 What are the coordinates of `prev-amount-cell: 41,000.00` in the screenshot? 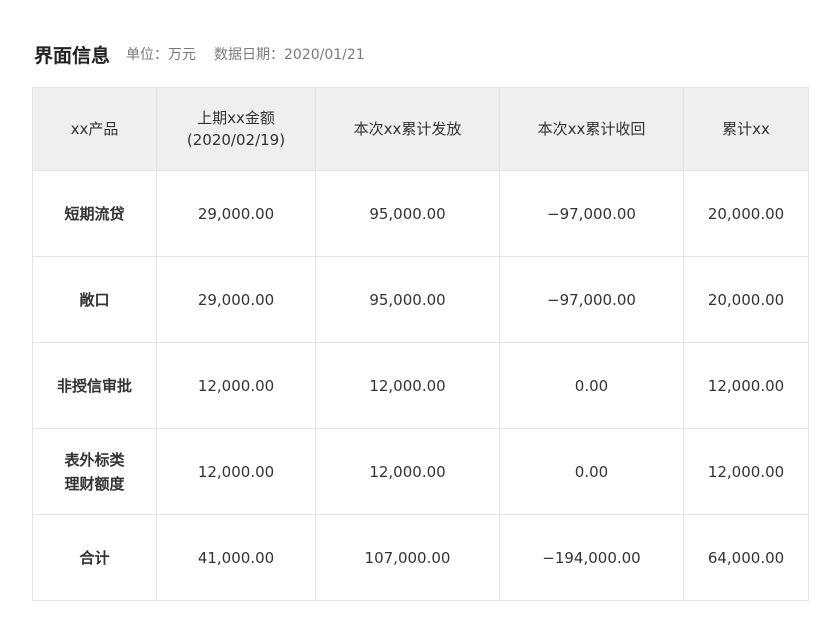 It's located at (236, 557).